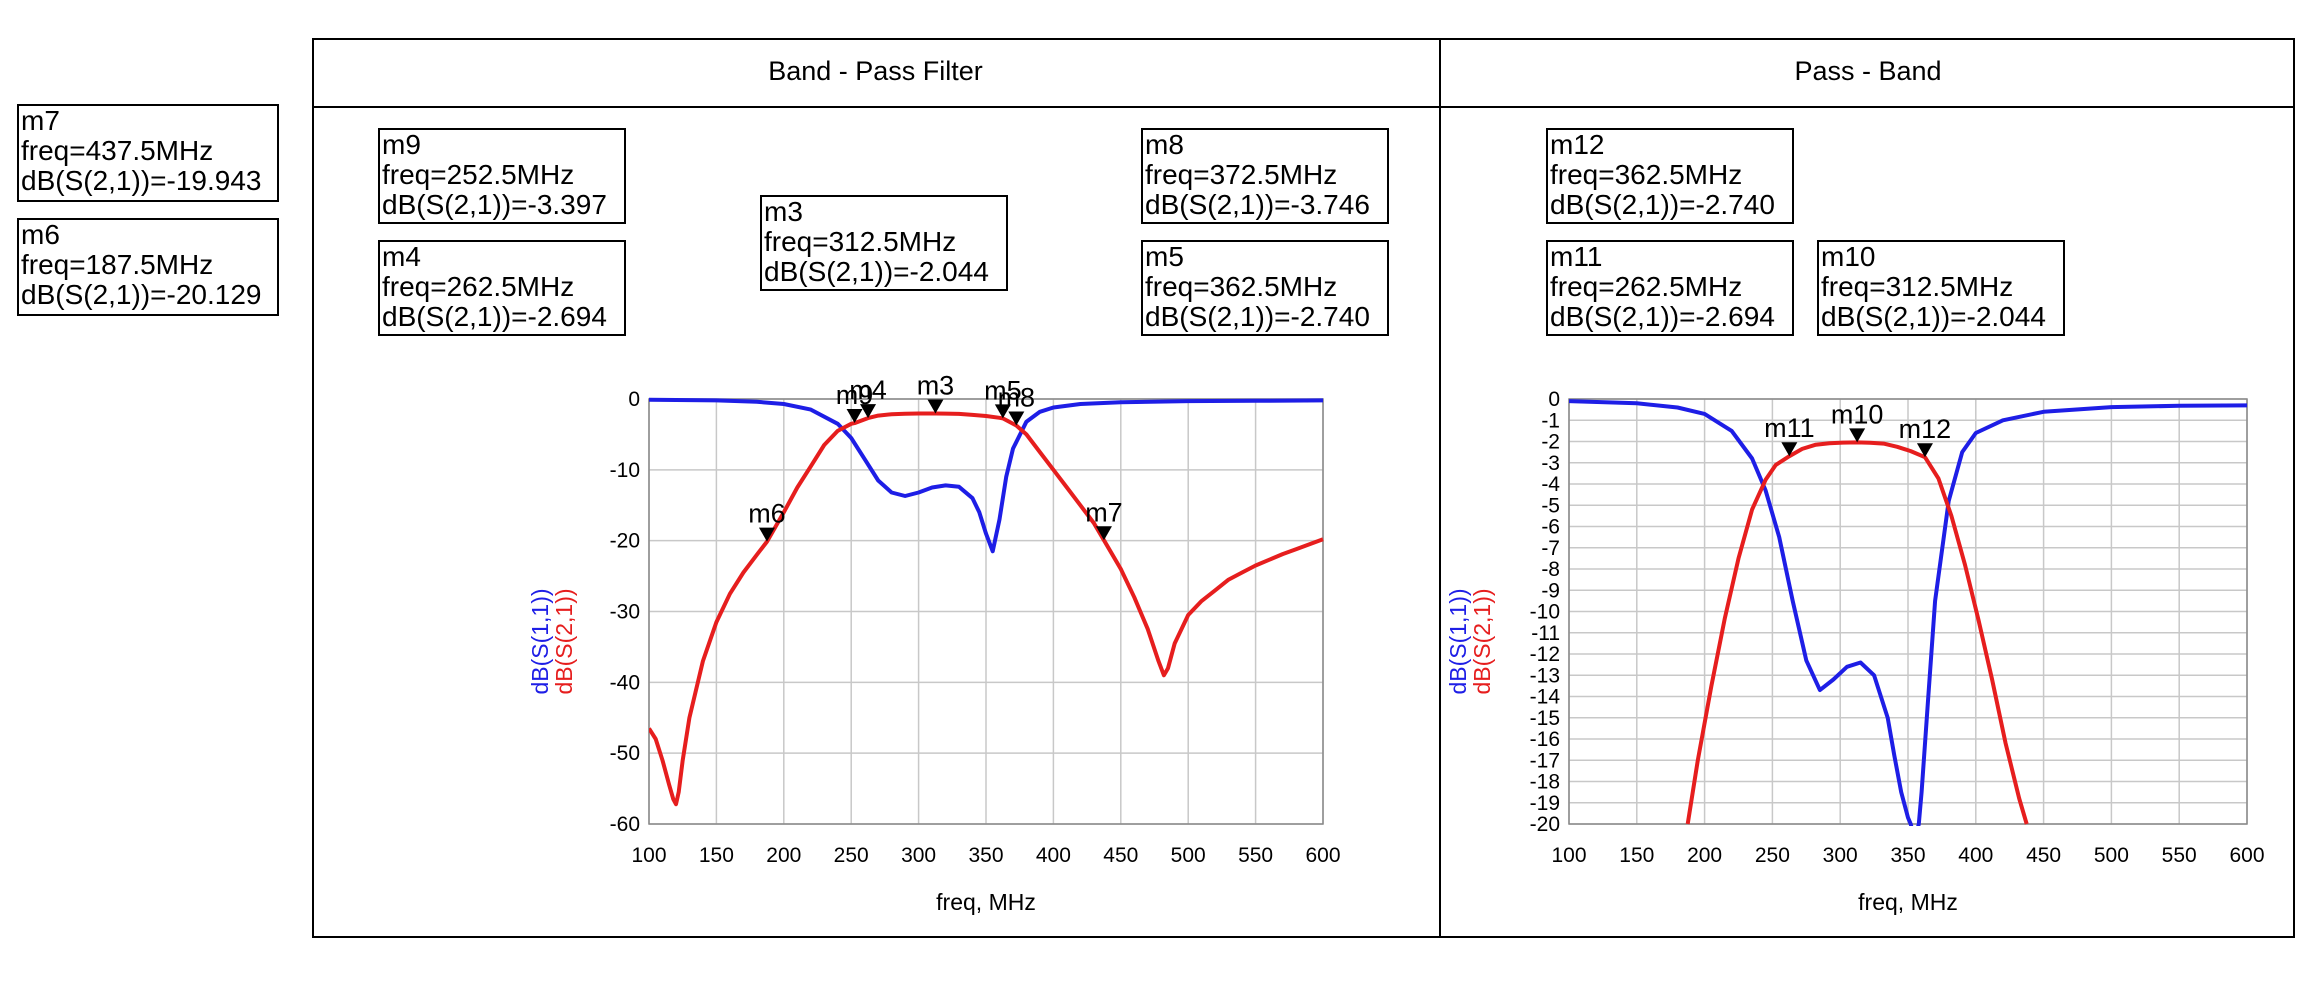  I want to click on marker-label-m3: m3, so click(936, 385).